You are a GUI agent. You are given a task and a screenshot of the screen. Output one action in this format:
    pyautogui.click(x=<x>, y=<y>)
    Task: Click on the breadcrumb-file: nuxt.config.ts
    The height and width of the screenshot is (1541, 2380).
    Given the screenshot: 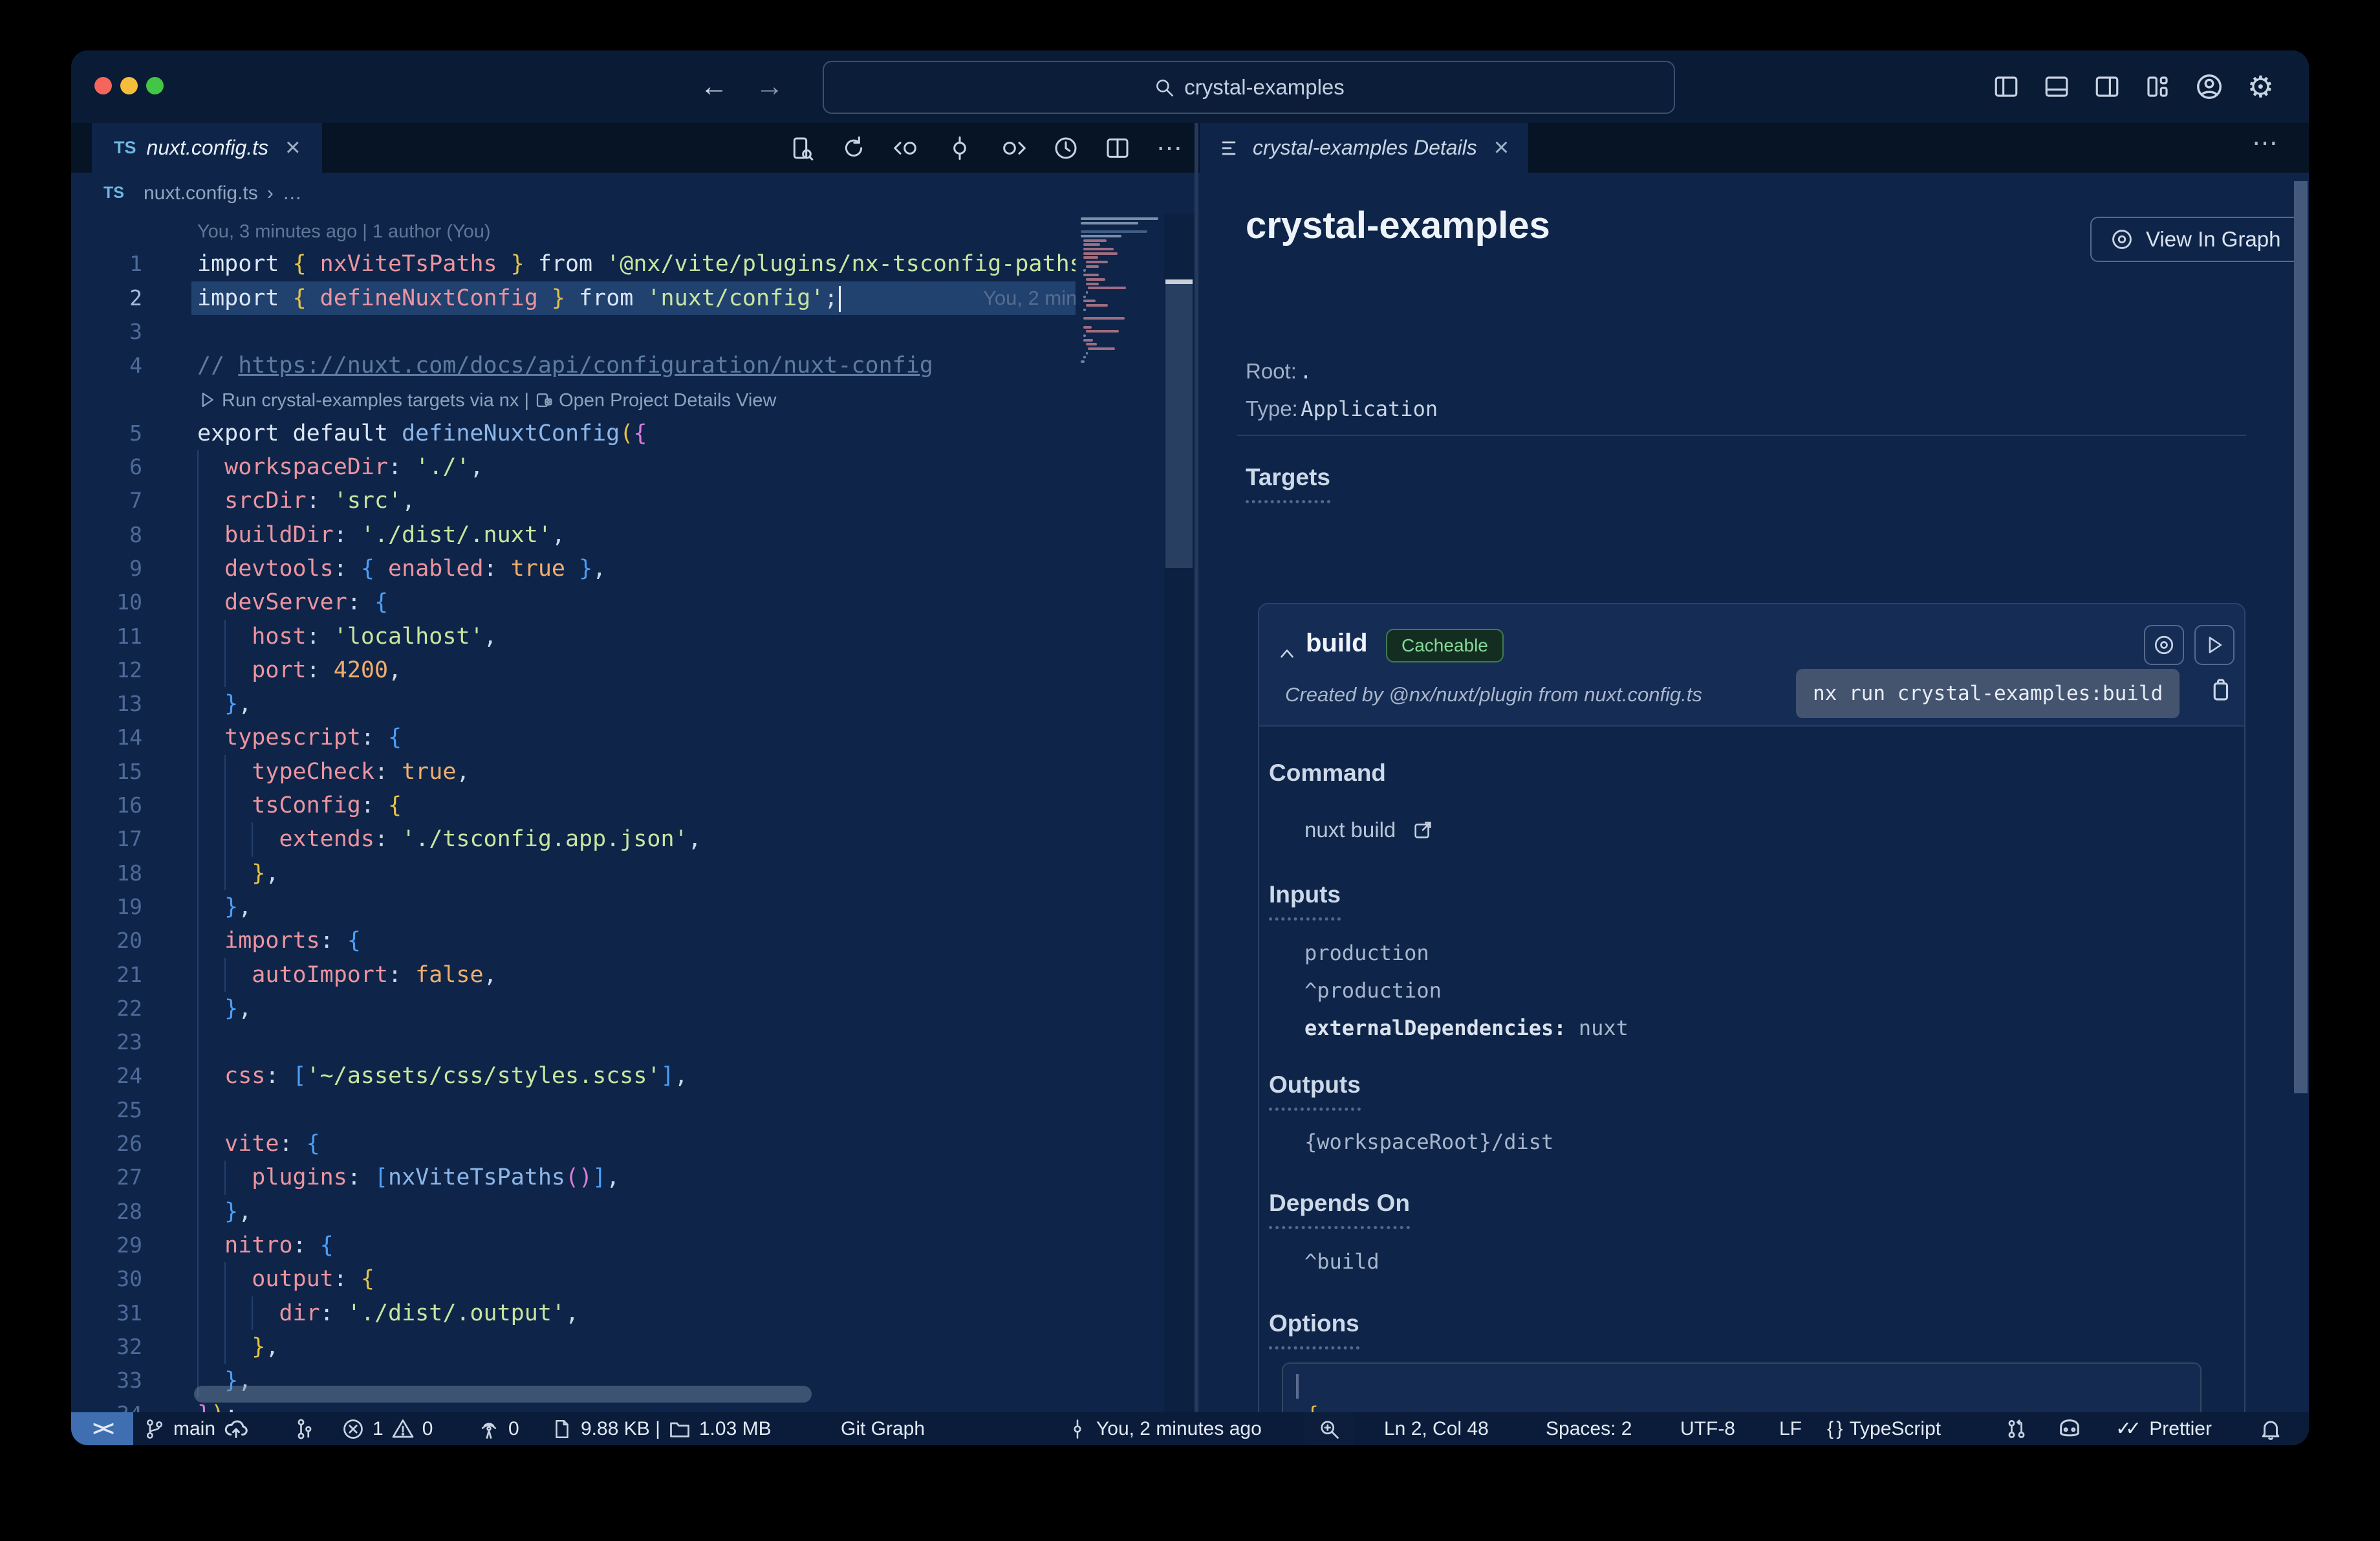 What is the action you would take?
    pyautogui.click(x=201, y=193)
    